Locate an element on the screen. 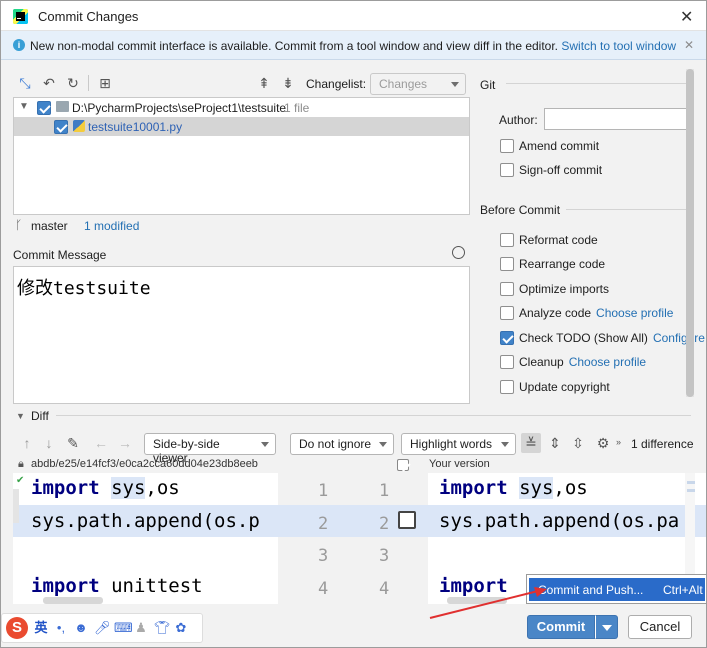 The width and height of the screenshot is (707, 648). pycharm-logo-icon is located at coordinates (20, 16).